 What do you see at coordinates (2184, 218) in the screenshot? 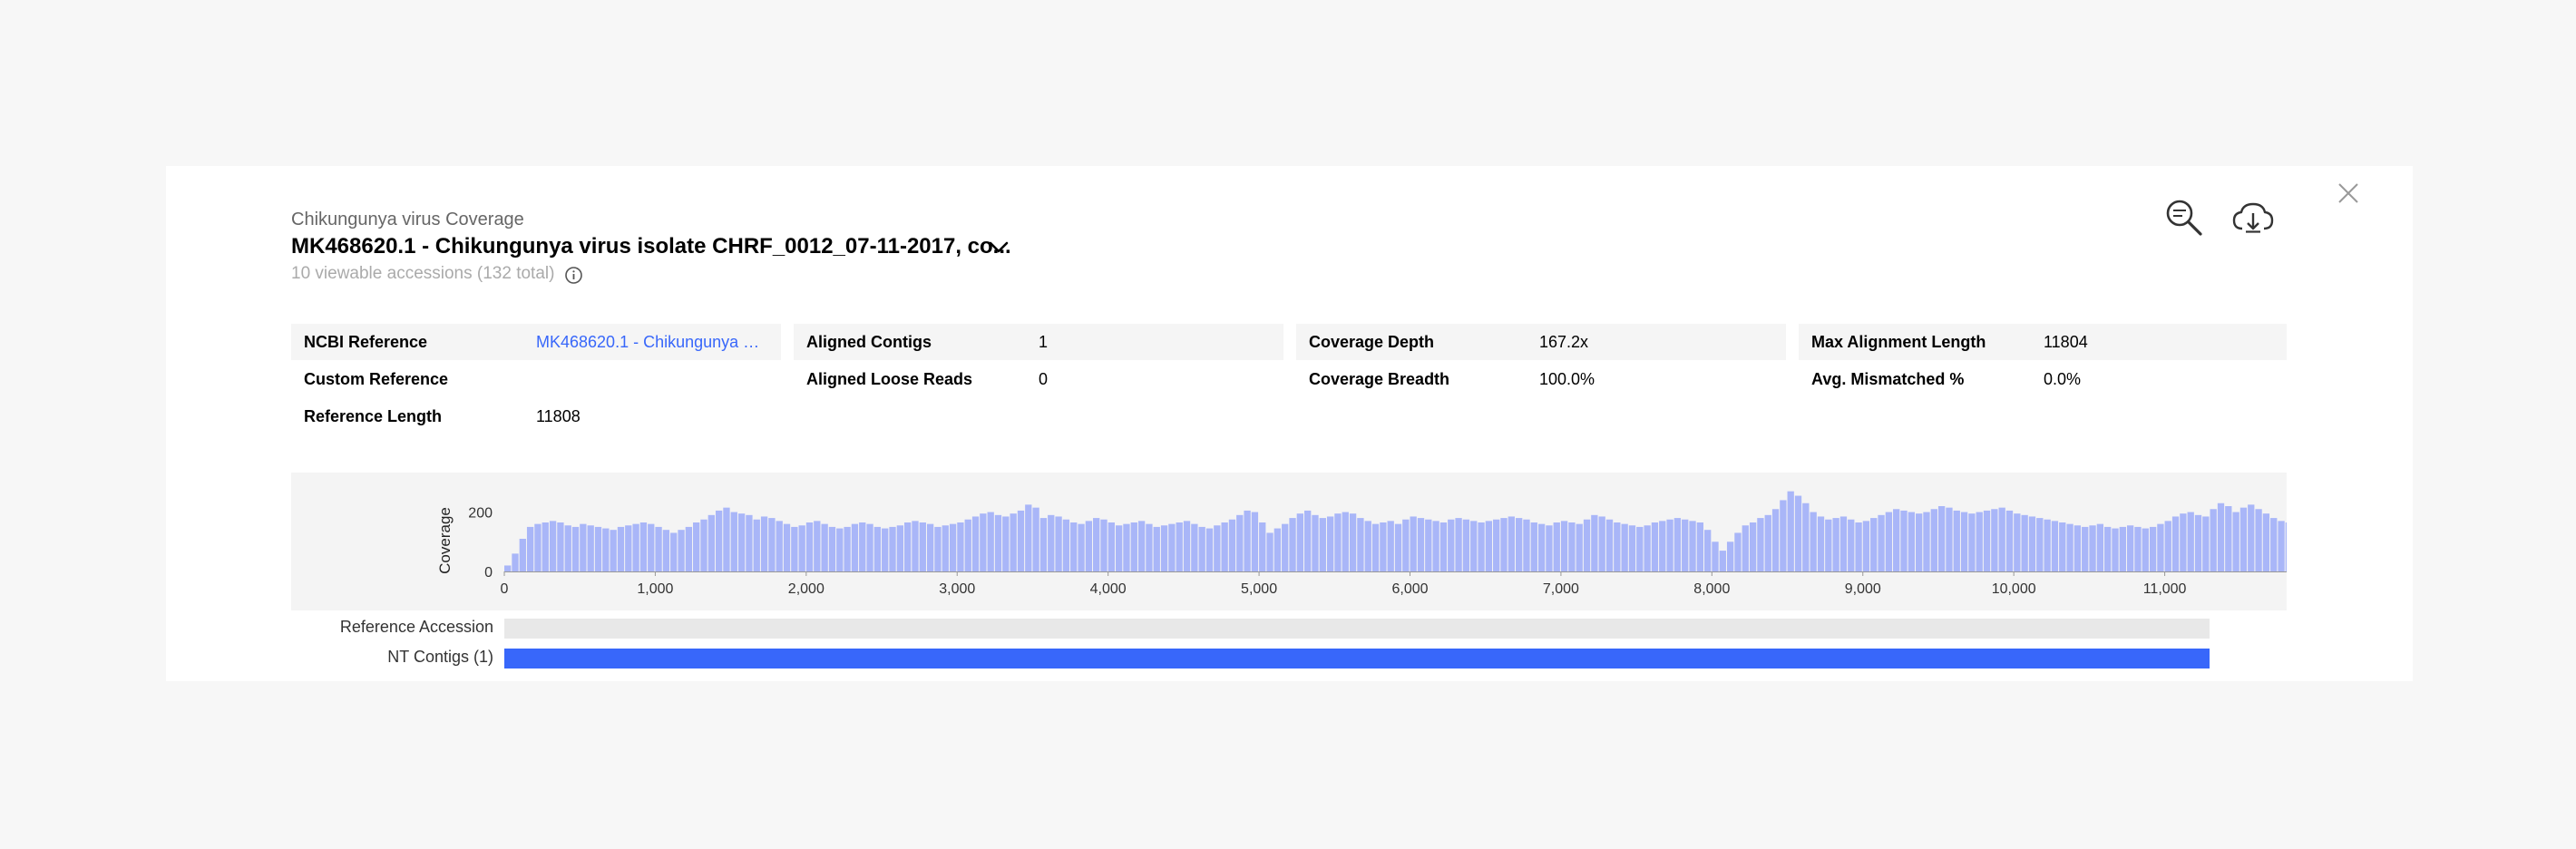
I see `zoom-search-icon` at bounding box center [2184, 218].